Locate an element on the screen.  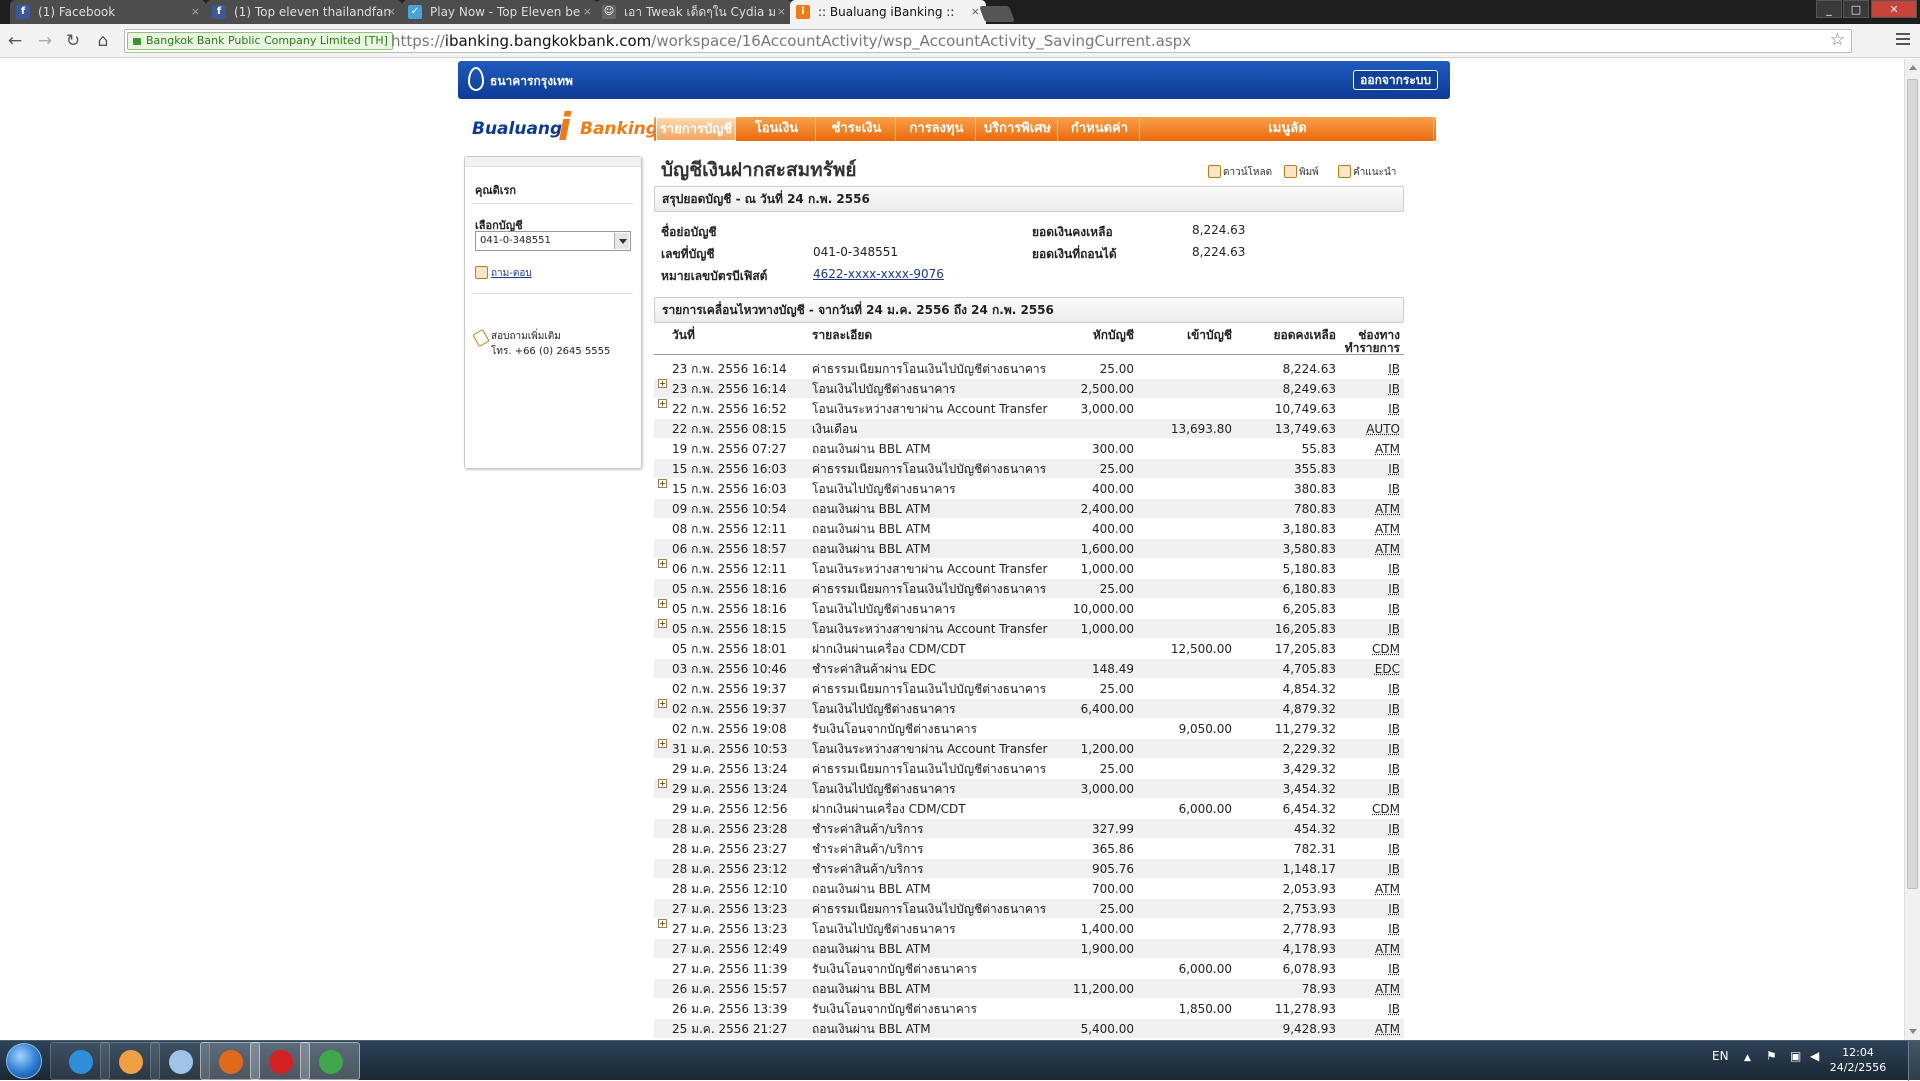
menu-item: ชำระเงิน is located at coordinates (857, 129).